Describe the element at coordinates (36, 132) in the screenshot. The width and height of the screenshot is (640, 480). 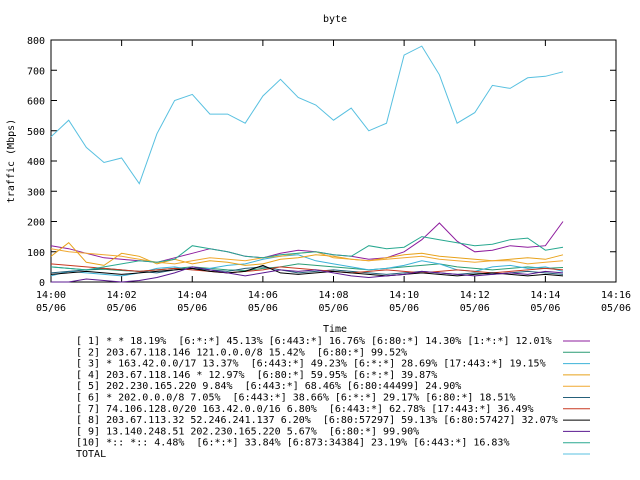
I see `y-tick-label: 500` at that location.